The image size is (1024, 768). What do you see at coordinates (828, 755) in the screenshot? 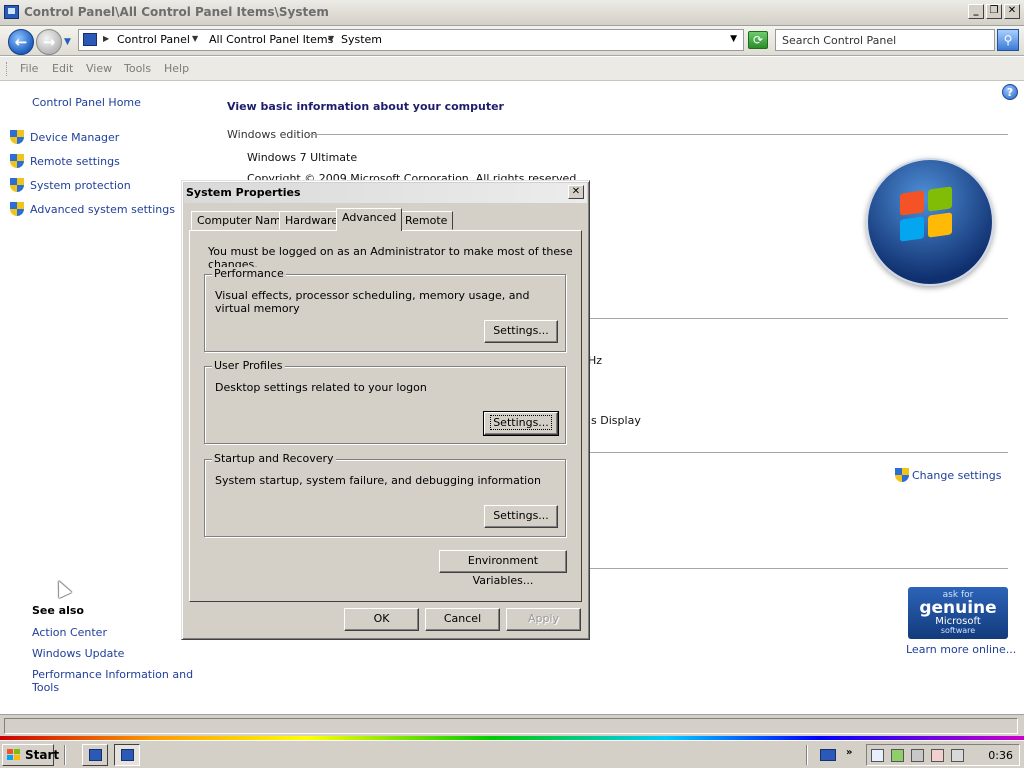
I see `monitor-icon` at bounding box center [828, 755].